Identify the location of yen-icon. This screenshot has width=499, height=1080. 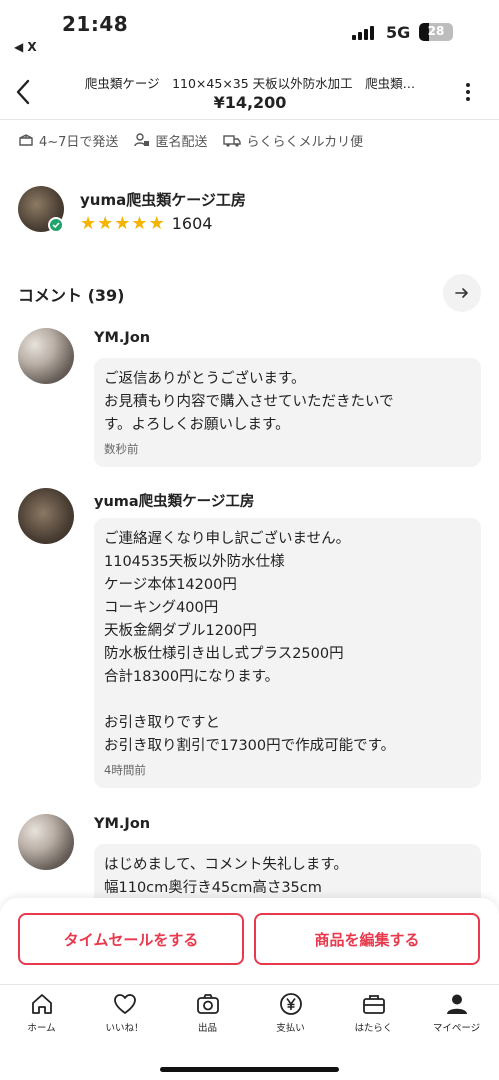
(290, 1004).